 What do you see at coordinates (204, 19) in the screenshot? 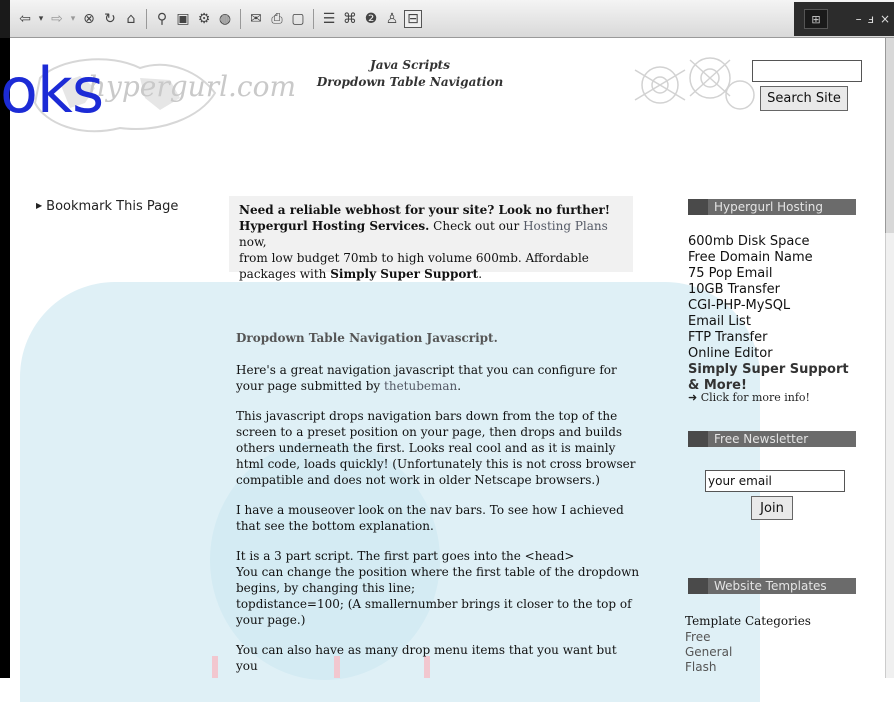
I see `history-icon: ⚙` at bounding box center [204, 19].